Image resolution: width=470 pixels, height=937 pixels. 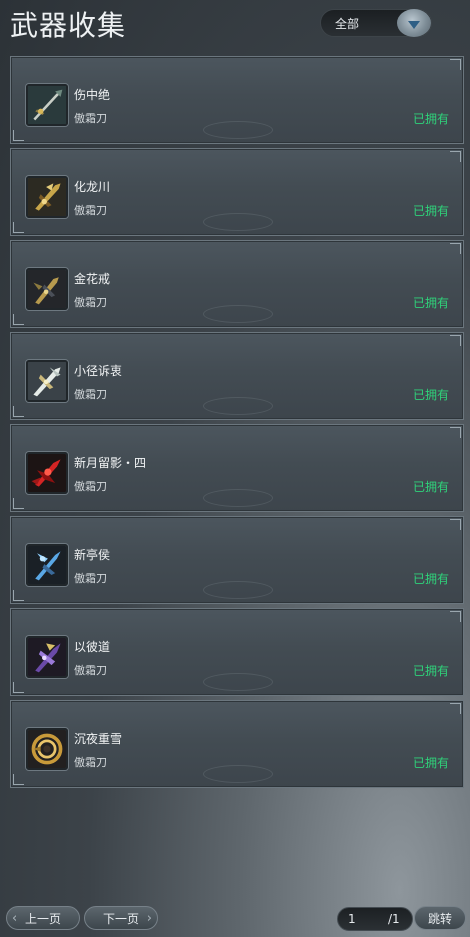 I want to click on next-page-button: 下一页 ›, so click(x=121, y=918).